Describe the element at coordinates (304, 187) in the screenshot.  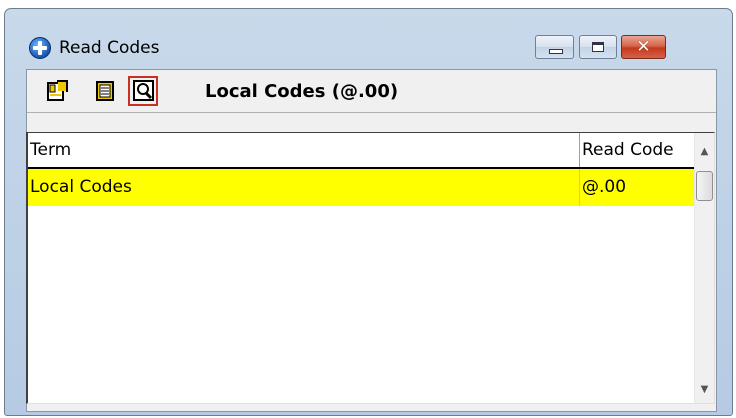
I see `term-cell: Local Codes` at that location.